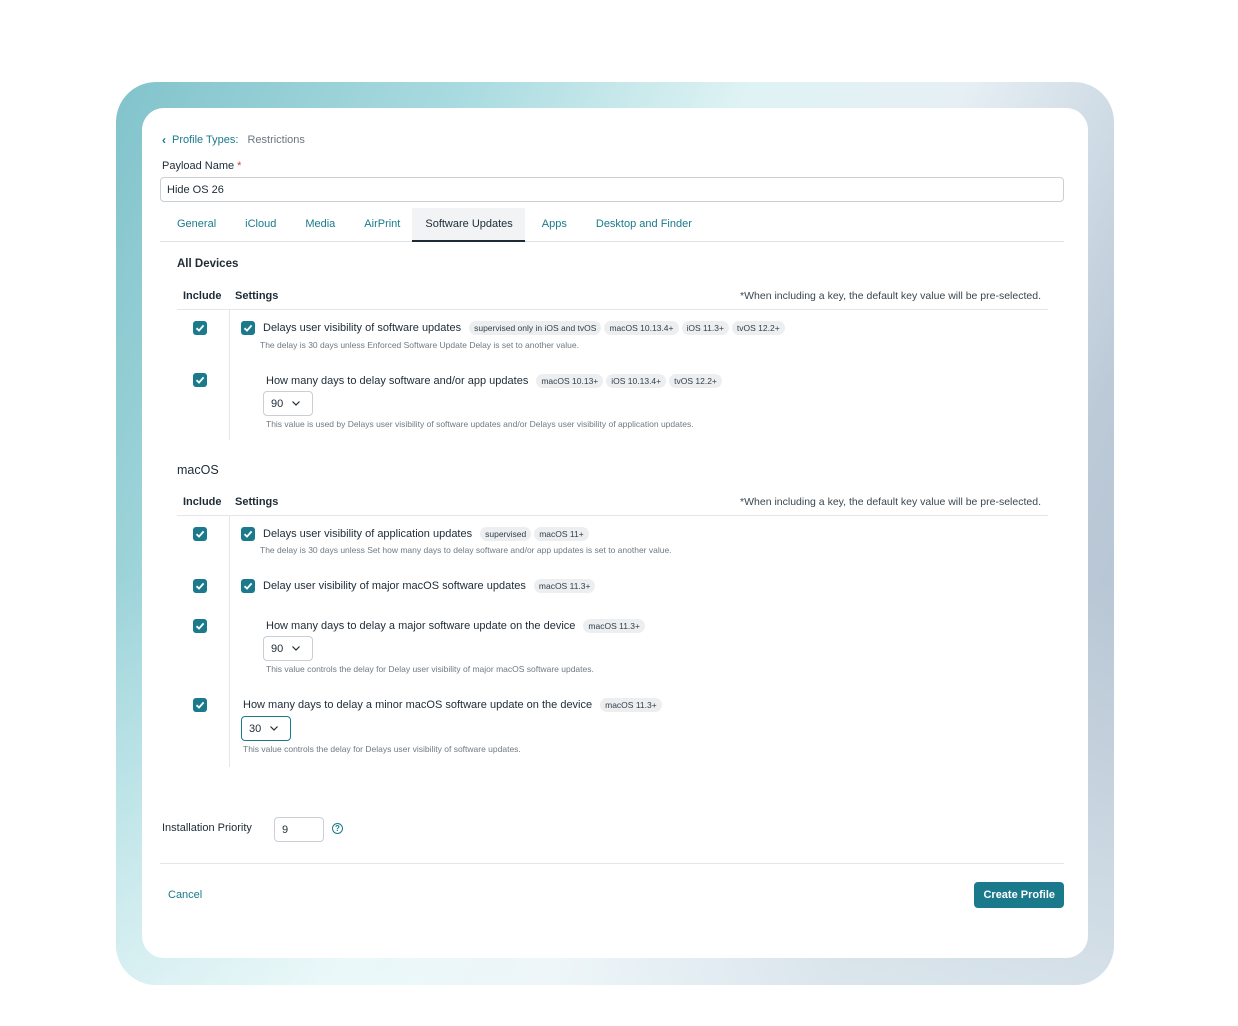 Image resolution: width=1238 pixels, height=1026 pixels. I want to click on tab-apps: Apps, so click(552, 225).